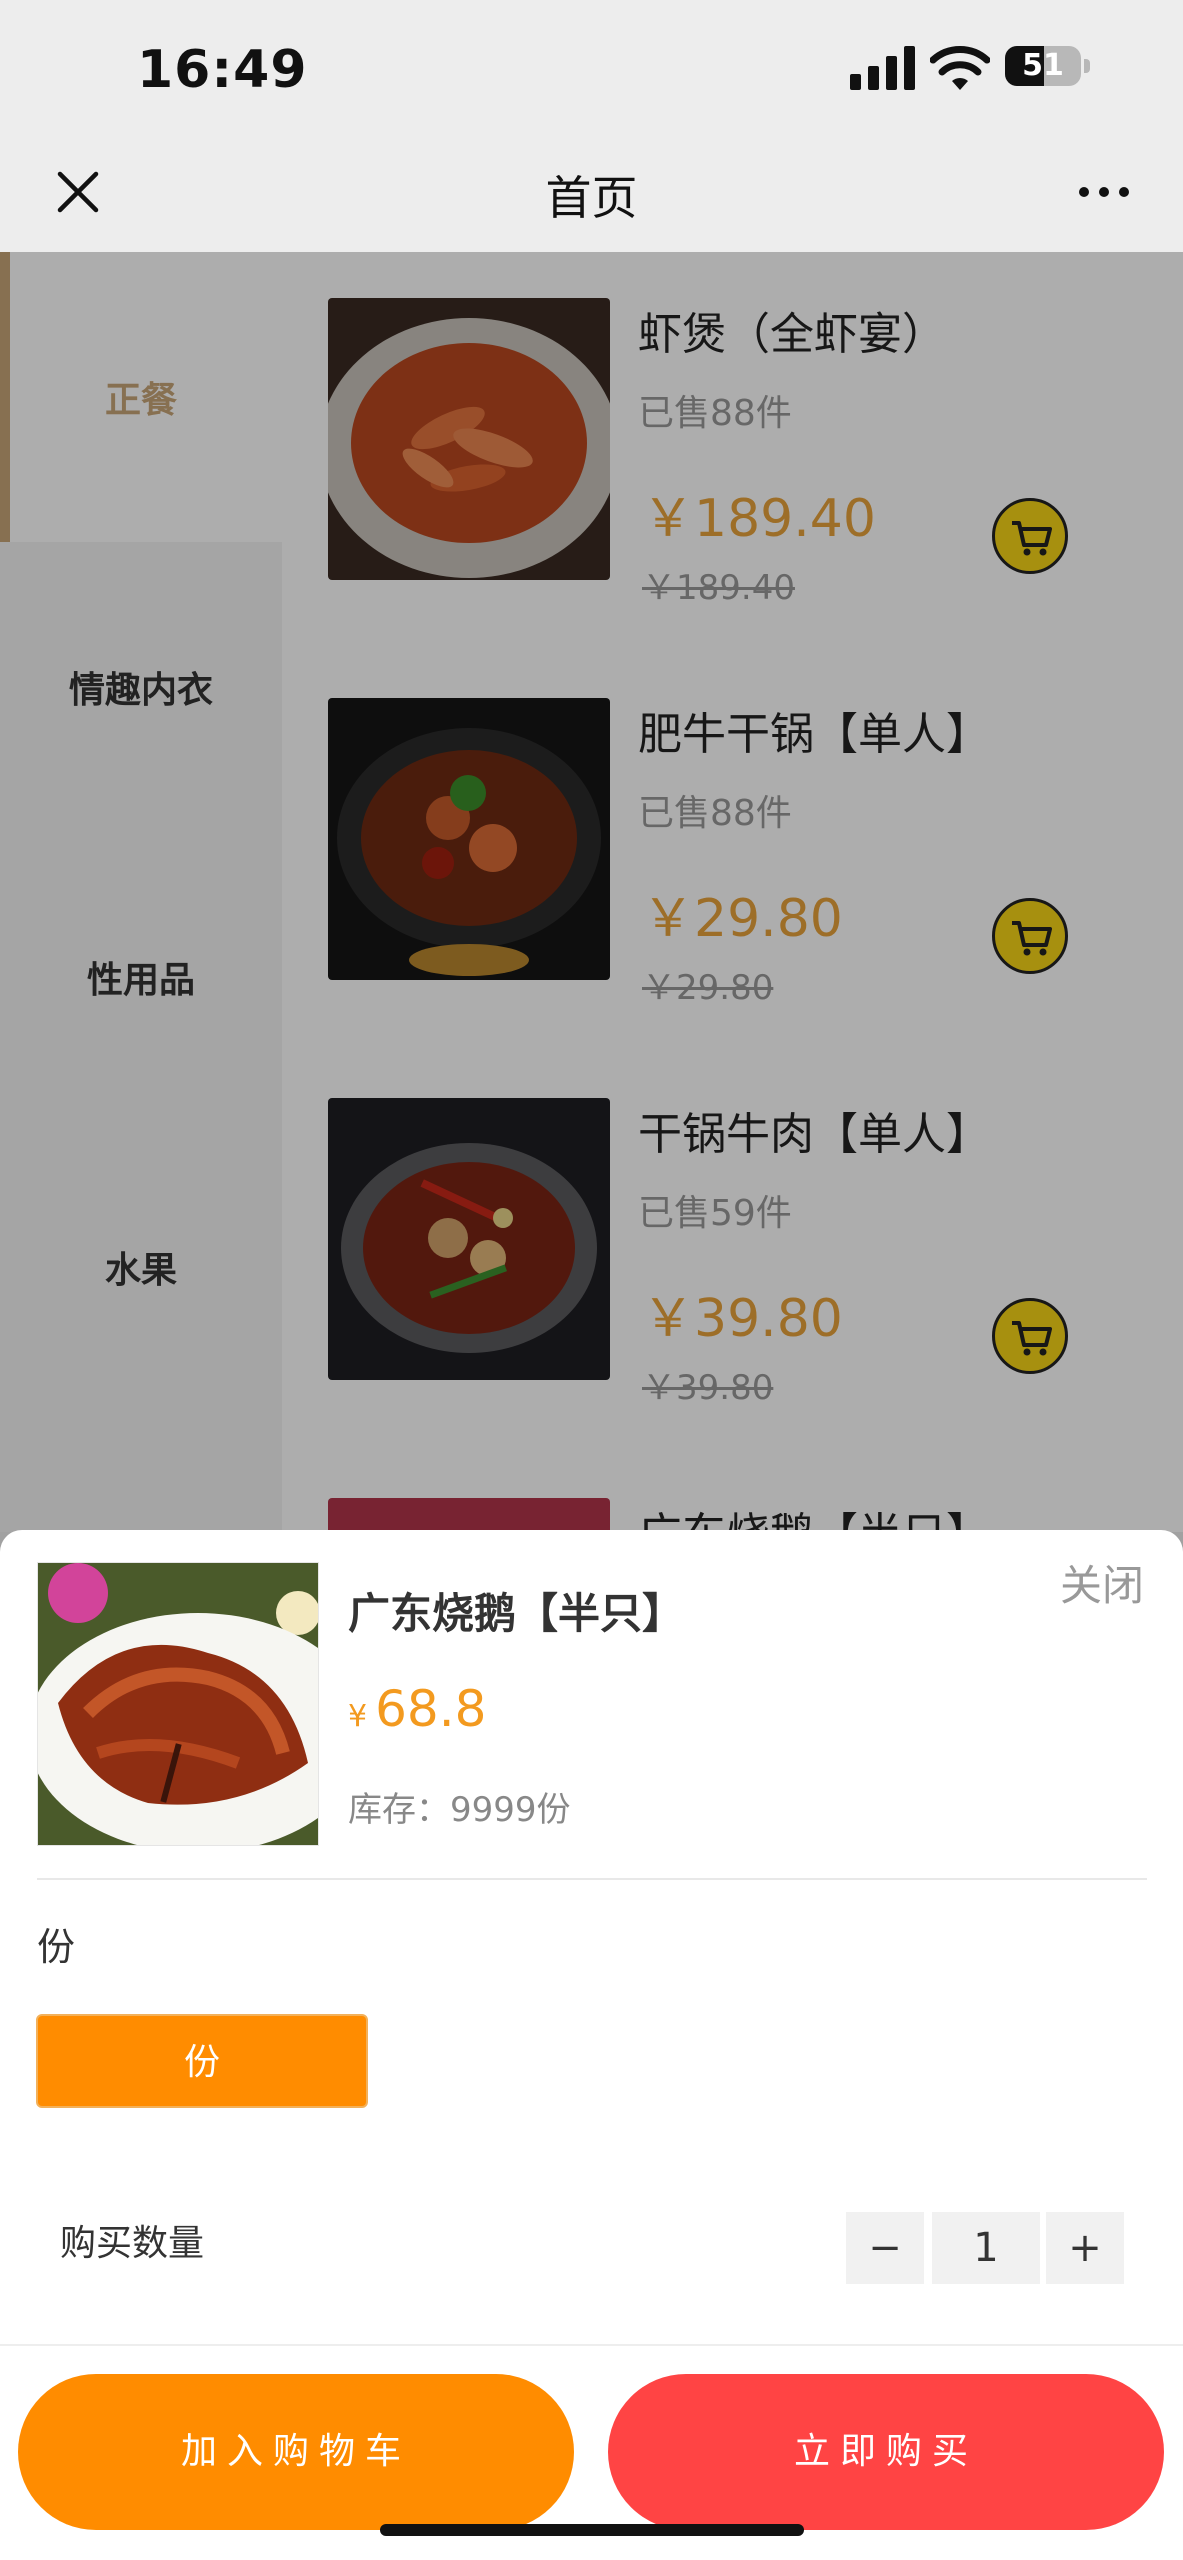  I want to click on status-bar: 16:49 51, so click(591, 70).